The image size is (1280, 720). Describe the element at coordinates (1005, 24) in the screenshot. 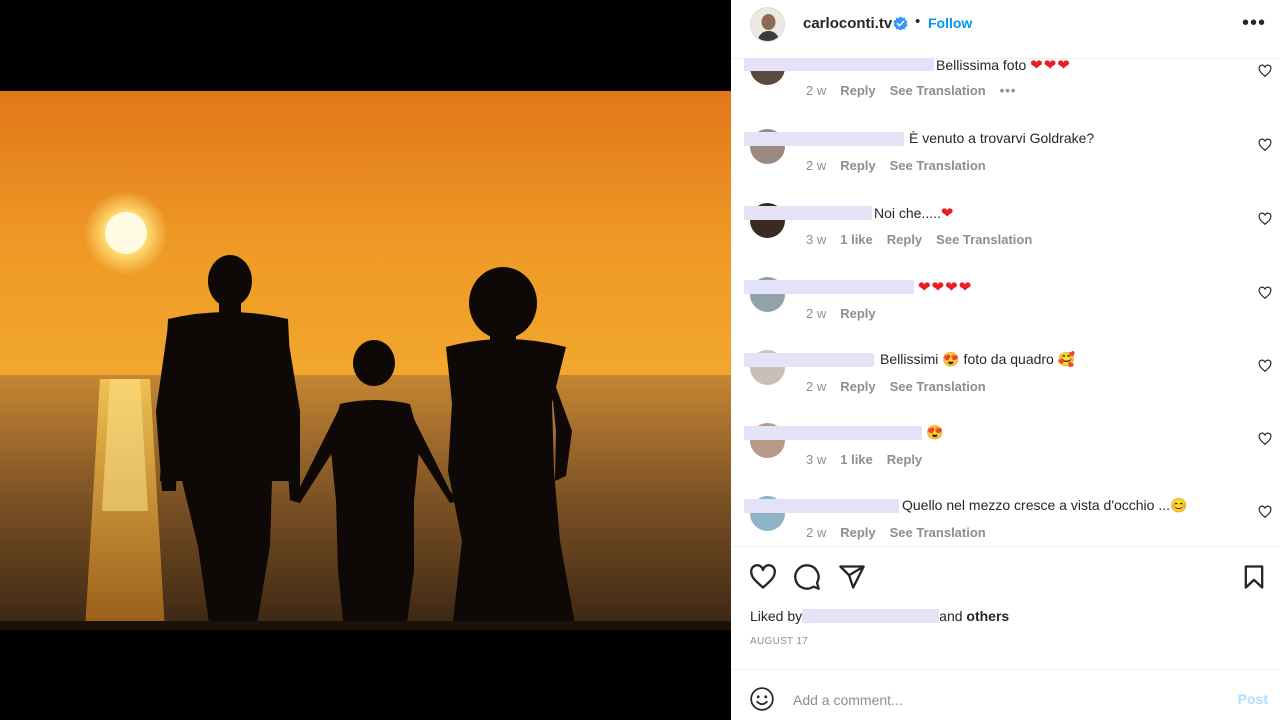

I see `post-header: carloconti.tv • Follow •••` at that location.